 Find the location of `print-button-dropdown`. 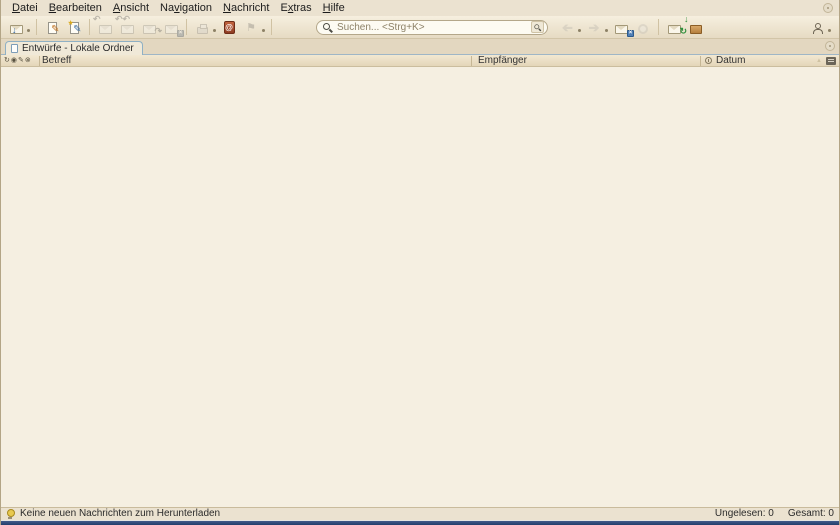

print-button-dropdown is located at coordinates (214, 30).